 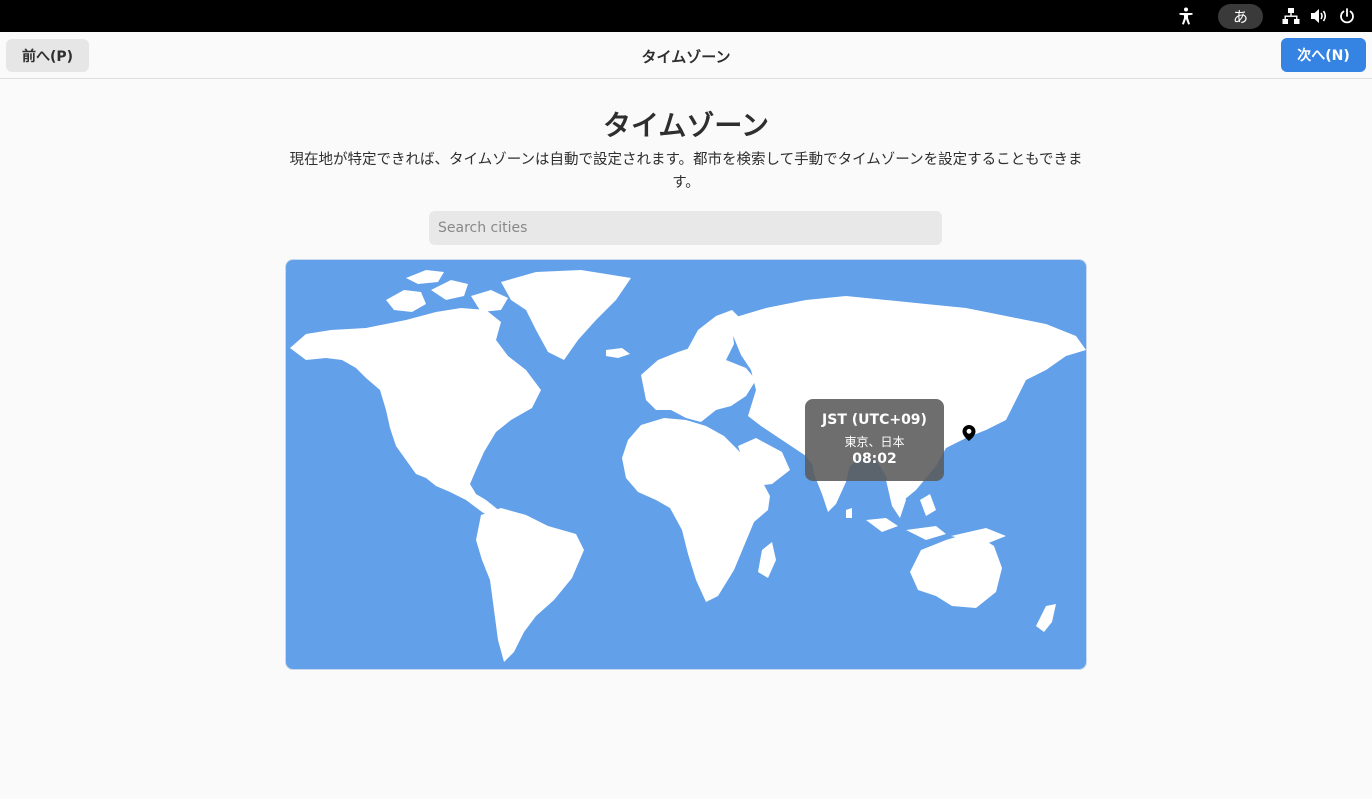 I want to click on timezone-tooltip: JST (UTC+09) 東京、日本 08:02, so click(x=874, y=440).